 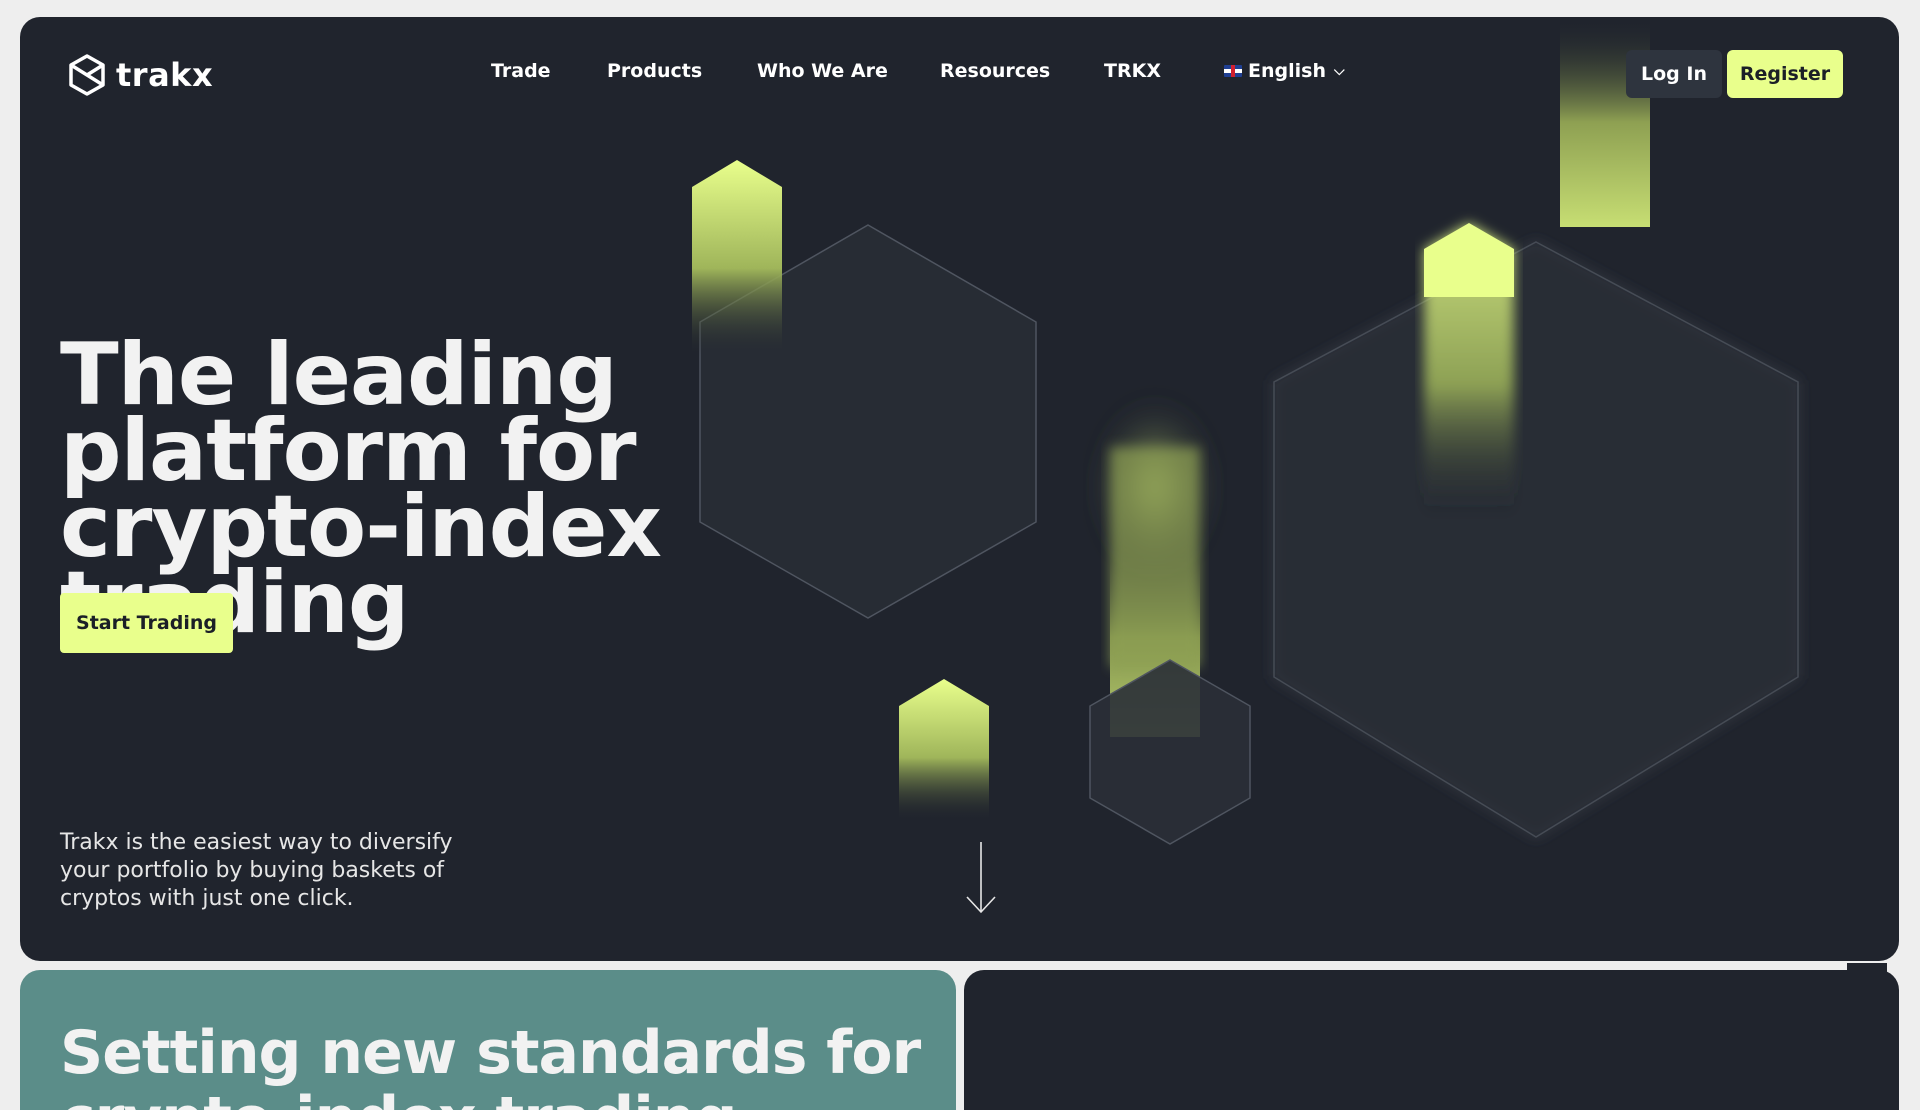 I want to click on nav-item-trade: Trade, so click(x=521, y=71).